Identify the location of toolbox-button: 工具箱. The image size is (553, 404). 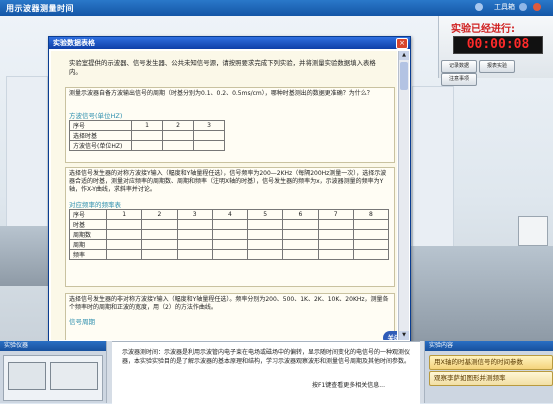
(504, 7).